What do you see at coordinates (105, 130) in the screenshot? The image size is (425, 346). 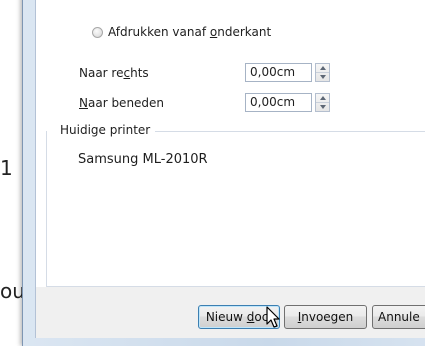 I see `current-printer-group-label: Huidige printer` at bounding box center [105, 130].